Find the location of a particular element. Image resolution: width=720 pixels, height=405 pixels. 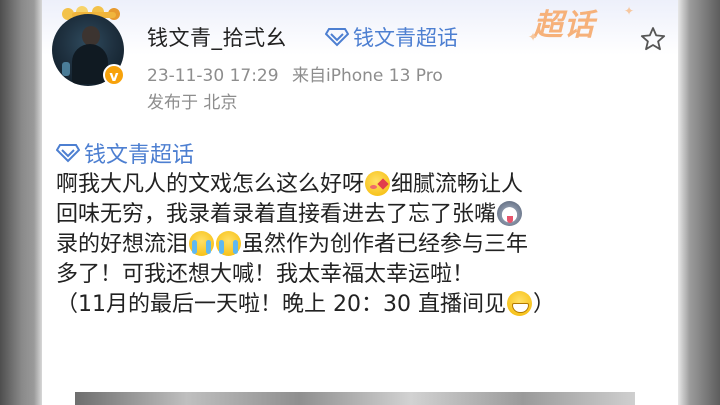

post-line: 多了！可我还想大喊！我太幸福太幸运啦！ is located at coordinates (356, 275).